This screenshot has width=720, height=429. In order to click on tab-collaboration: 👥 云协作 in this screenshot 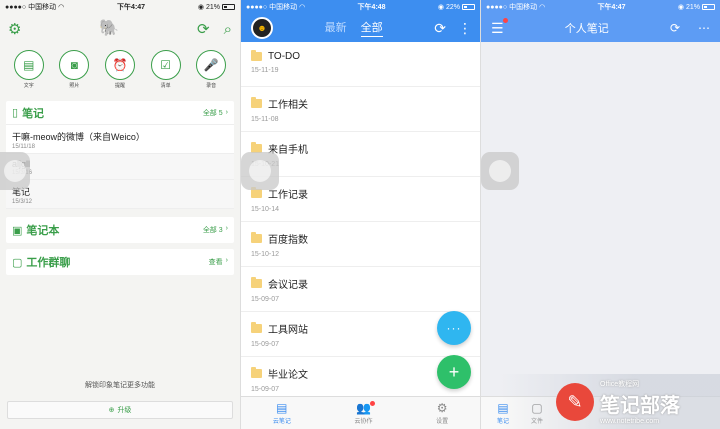, I will do `click(365, 412)`.